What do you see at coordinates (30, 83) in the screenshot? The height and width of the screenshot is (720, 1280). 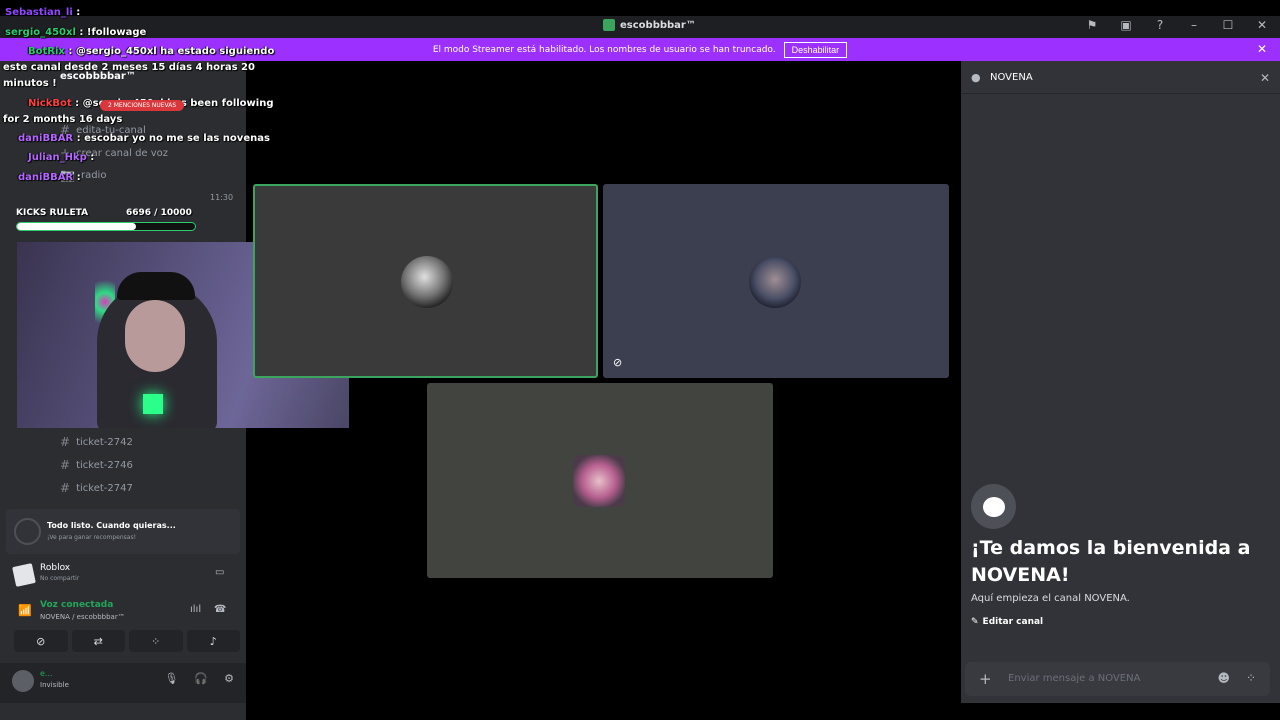 I see `chat-message: minutos !` at bounding box center [30, 83].